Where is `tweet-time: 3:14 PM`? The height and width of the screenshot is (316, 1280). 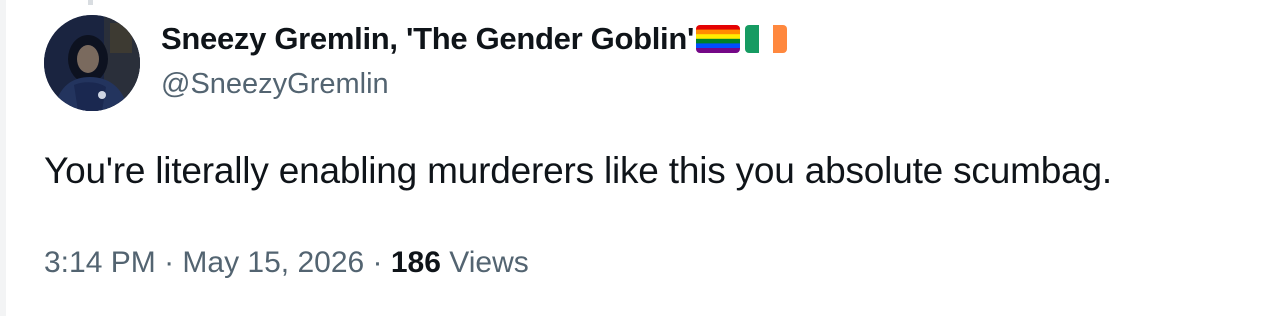 tweet-time: 3:14 PM is located at coordinates (100, 262).